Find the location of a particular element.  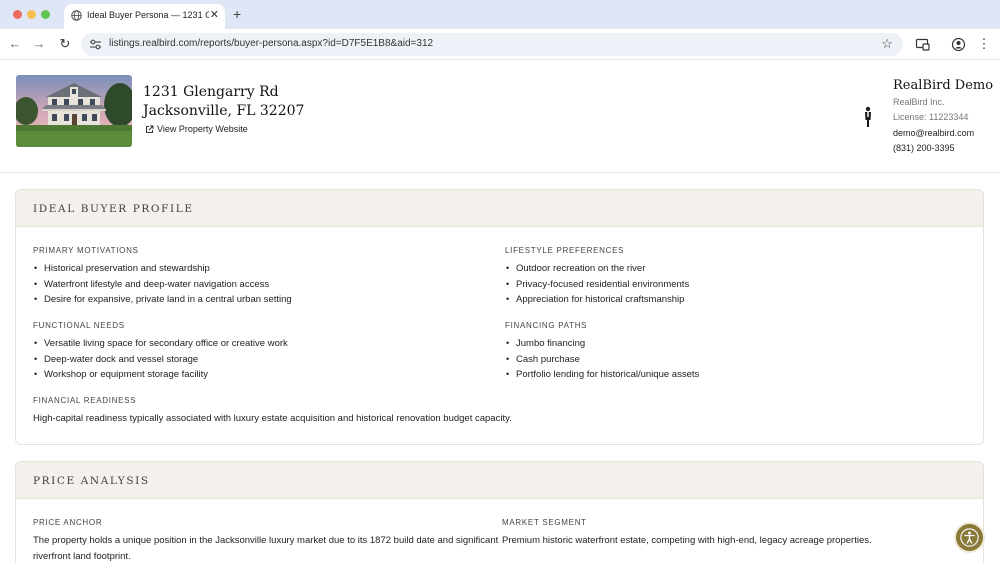

tab-title: Ideal Buyer Persona — 1231 G is located at coordinates (148, 15).